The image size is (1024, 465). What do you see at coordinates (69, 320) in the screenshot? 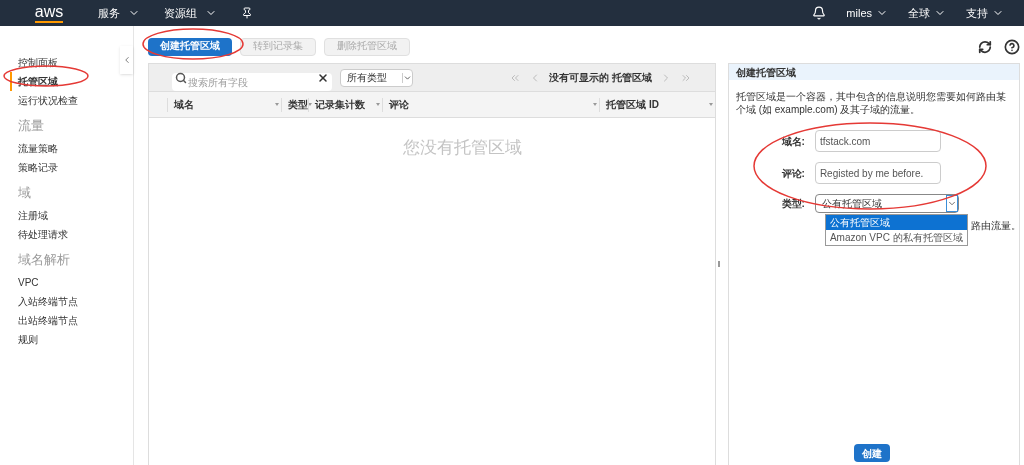
I see `sidebar-item: 出站终端节点` at bounding box center [69, 320].